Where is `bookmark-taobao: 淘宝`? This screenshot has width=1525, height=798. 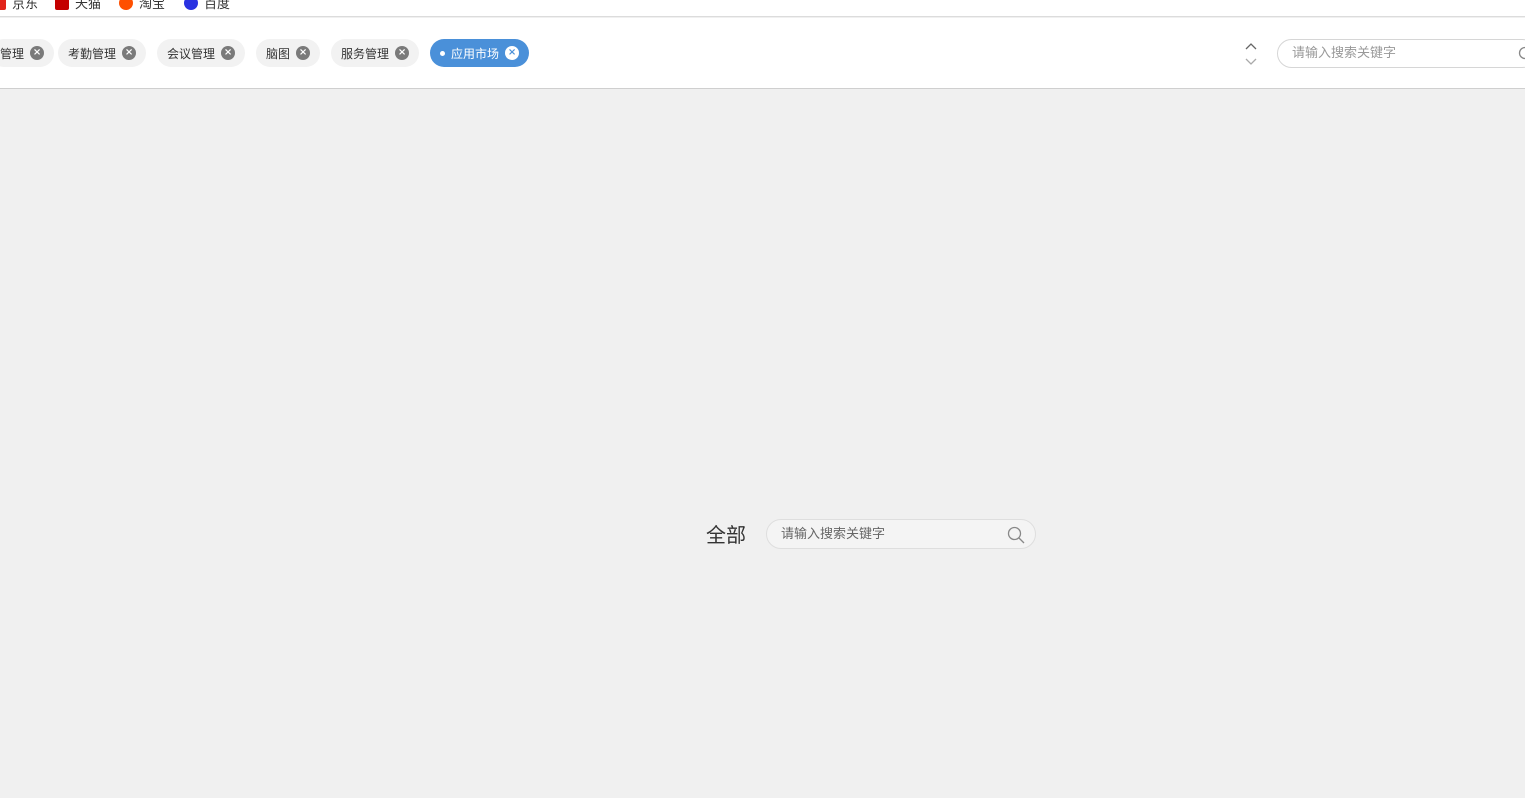
bookmark-taobao: 淘宝 is located at coordinates (142, 6).